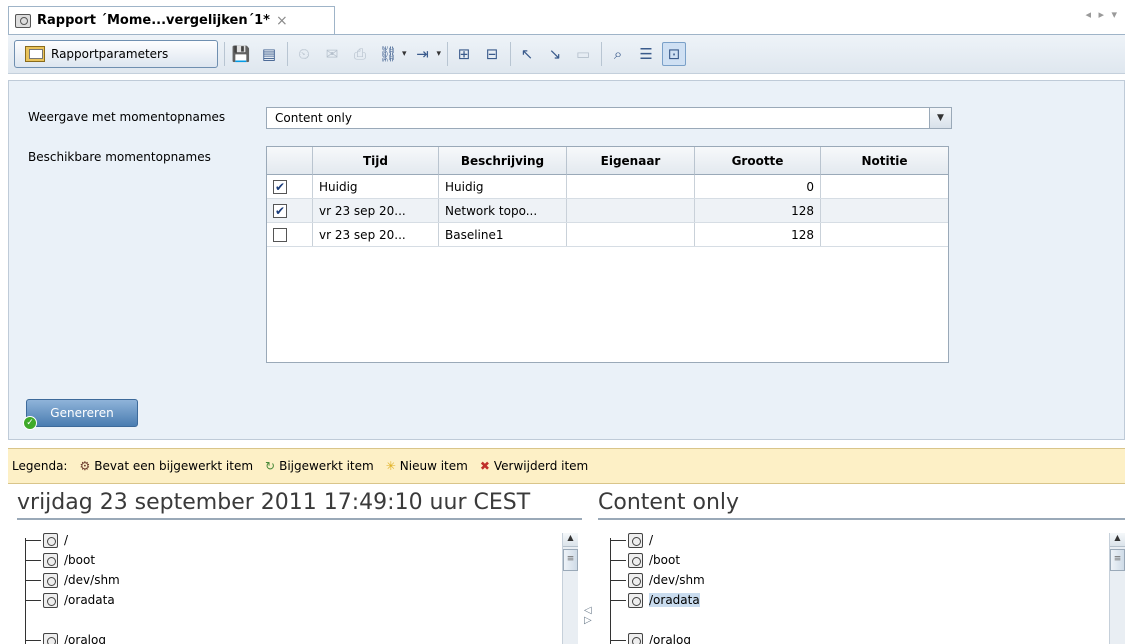  What do you see at coordinates (376, 161) in the screenshot?
I see `column-header-tijd: Tijd` at bounding box center [376, 161].